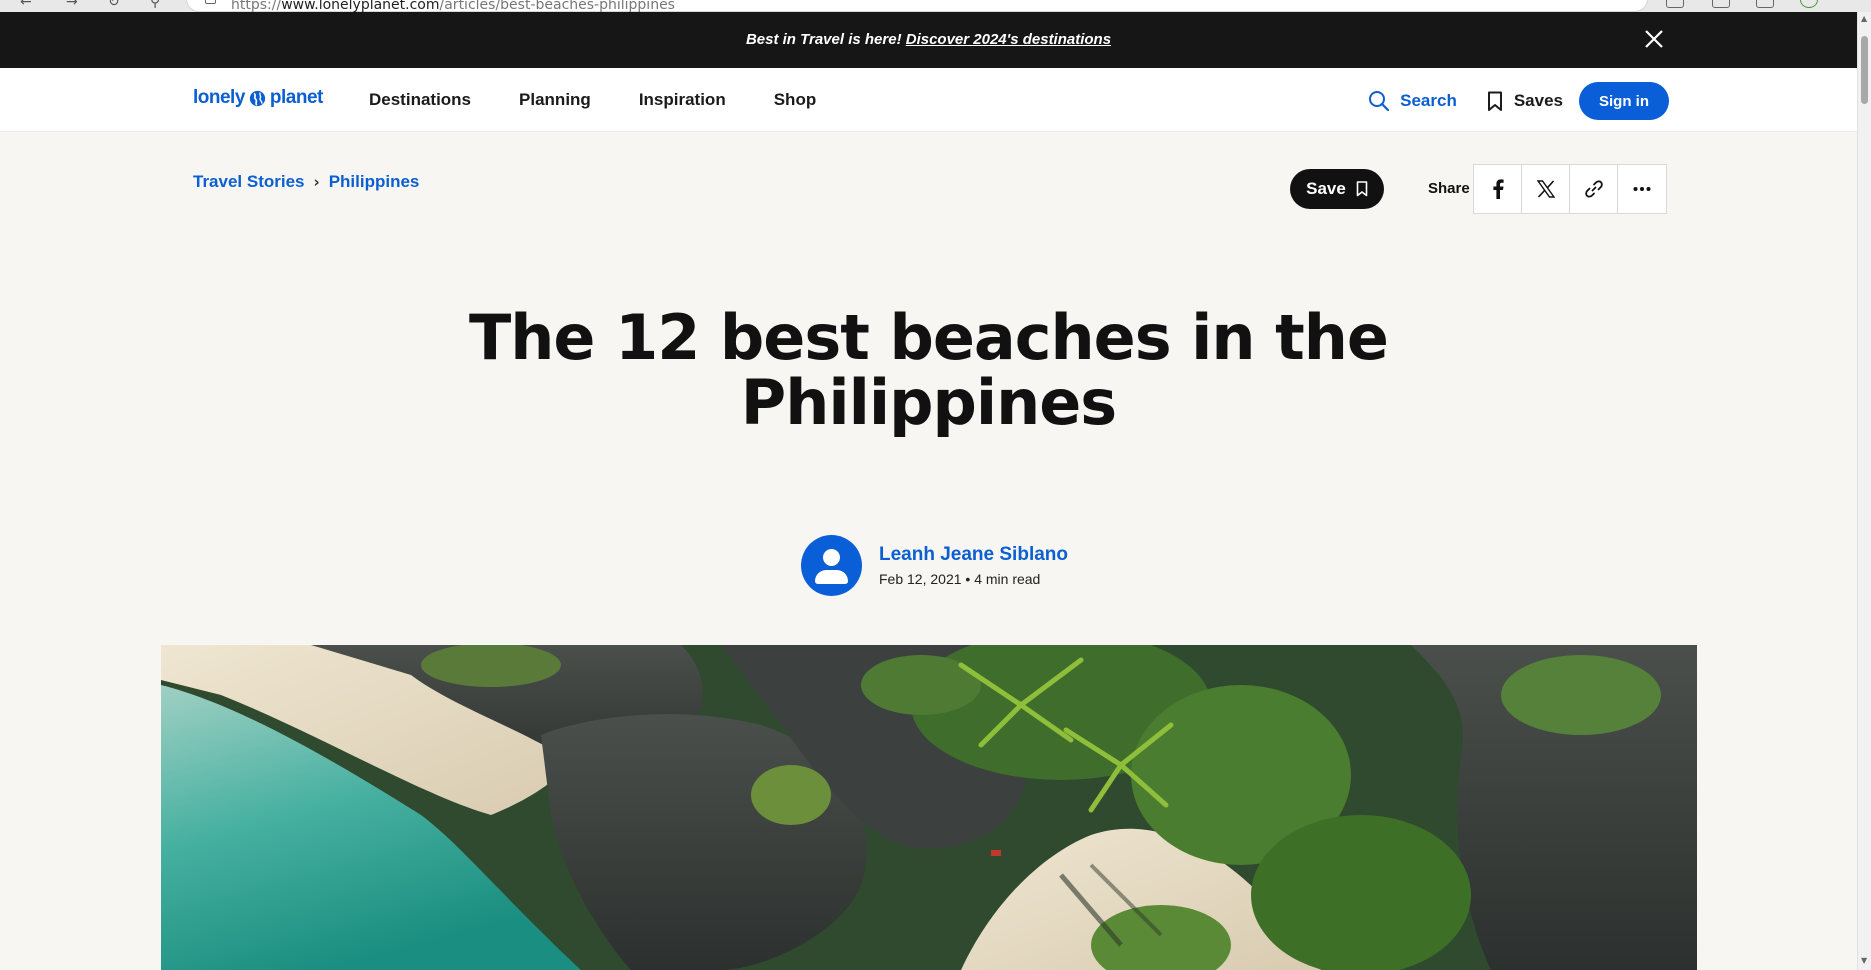  Describe the element at coordinates (306, 182) in the screenshot. I see `breadcrumb: Travel Stories › Philippines` at that location.